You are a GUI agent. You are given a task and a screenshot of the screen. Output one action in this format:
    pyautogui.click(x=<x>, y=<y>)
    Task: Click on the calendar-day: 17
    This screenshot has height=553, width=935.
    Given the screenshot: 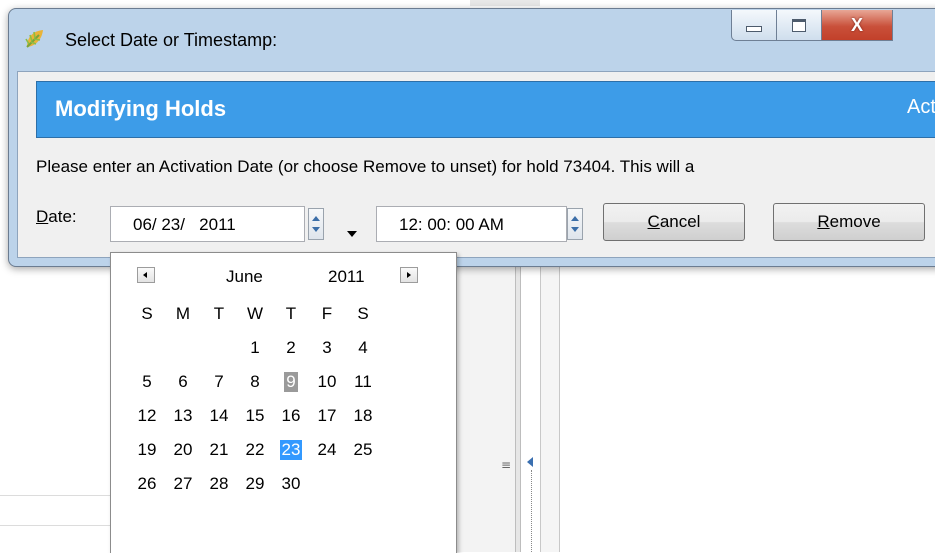 What is the action you would take?
    pyautogui.click(x=327, y=416)
    